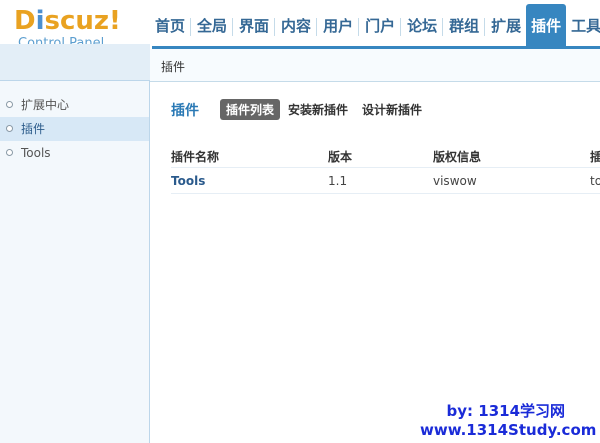 Image resolution: width=600 pixels, height=443 pixels. I want to click on sidebar-header, so click(75, 62).